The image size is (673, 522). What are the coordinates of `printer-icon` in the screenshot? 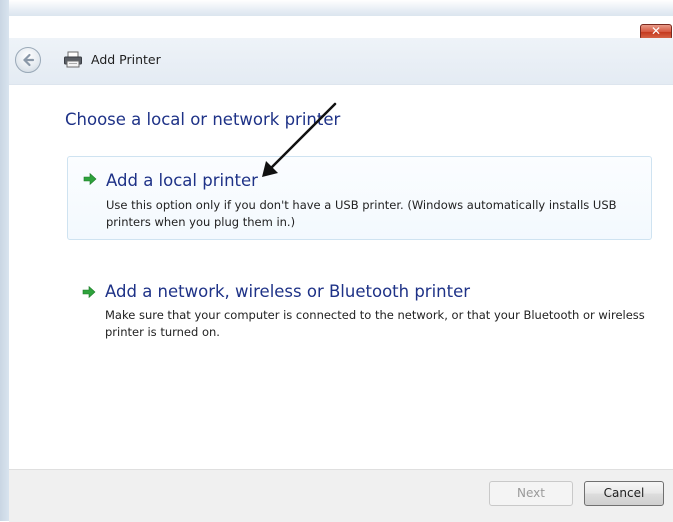 It's located at (73, 59).